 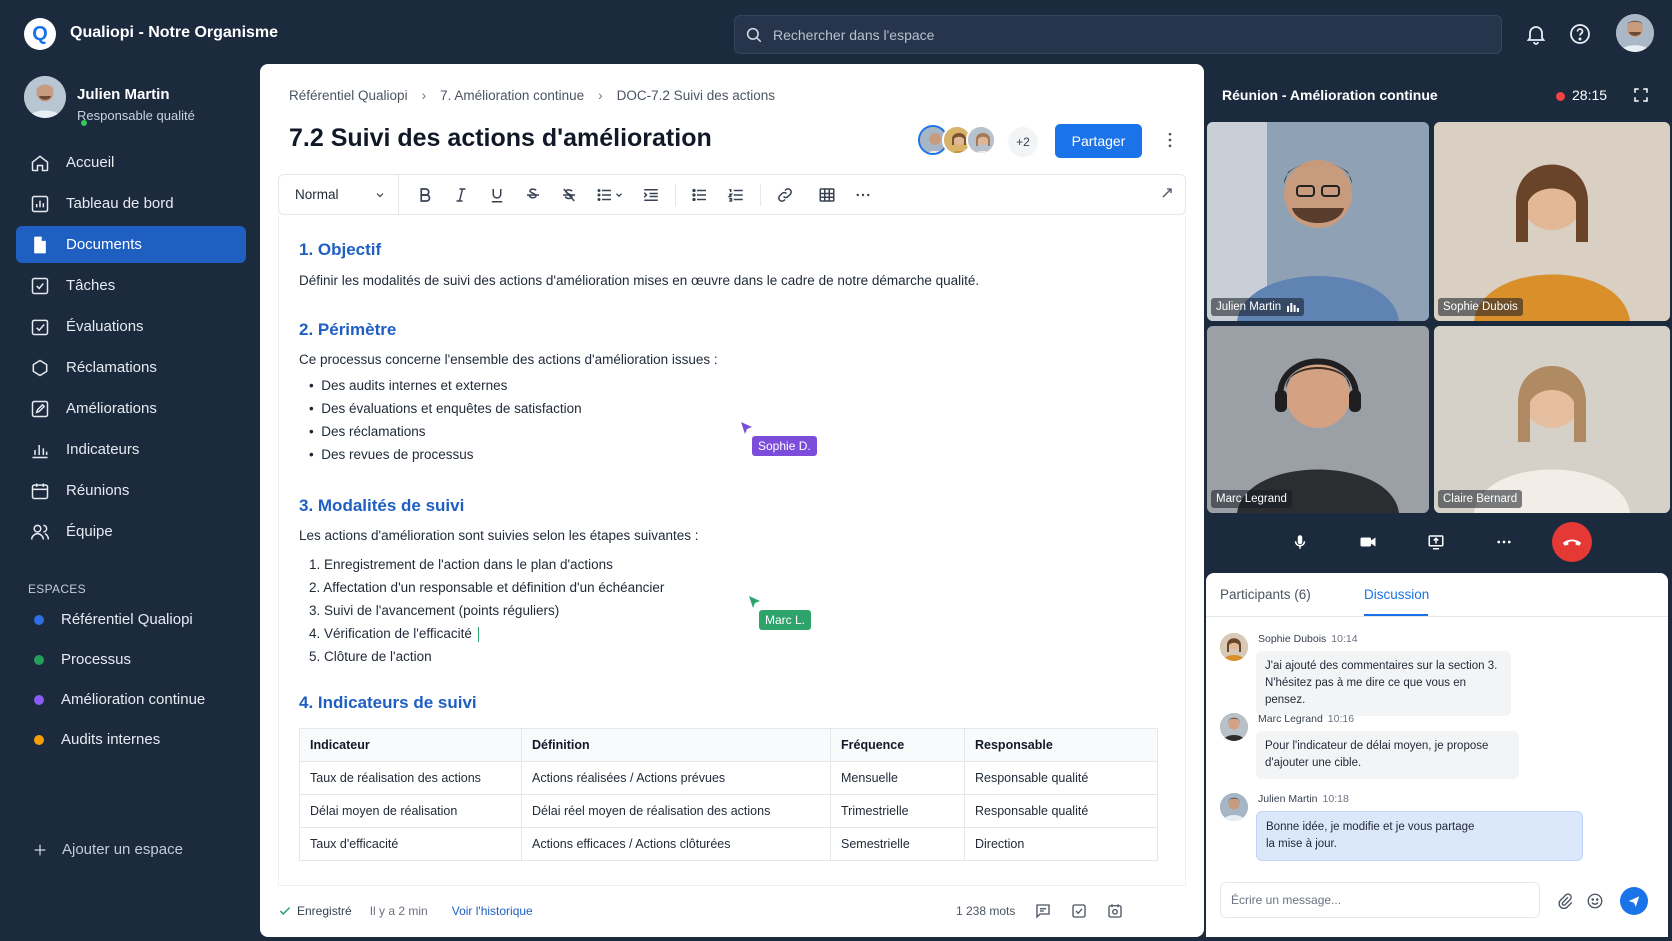 What do you see at coordinates (40, 408) in the screenshot?
I see `edit-icon` at bounding box center [40, 408].